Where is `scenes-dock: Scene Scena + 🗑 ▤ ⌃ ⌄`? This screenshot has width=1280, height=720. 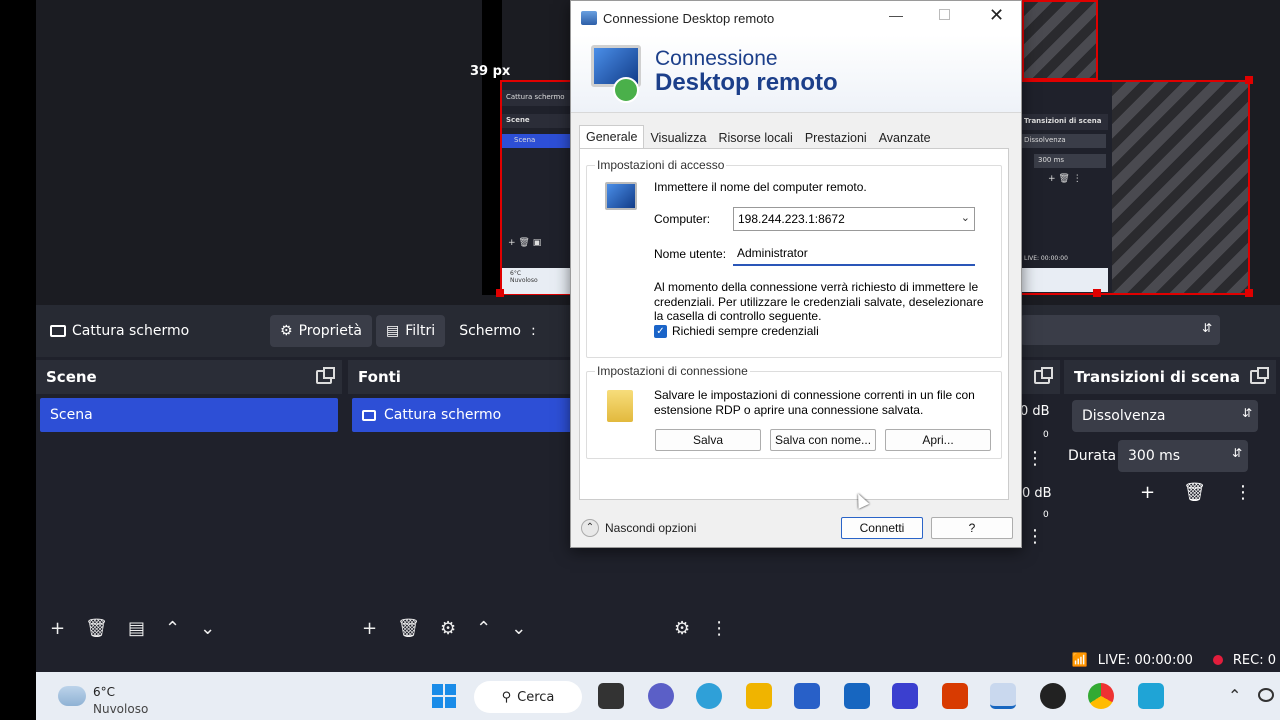 scenes-dock: Scene Scena + 🗑 ▤ ⌃ ⌄ is located at coordinates (189, 505).